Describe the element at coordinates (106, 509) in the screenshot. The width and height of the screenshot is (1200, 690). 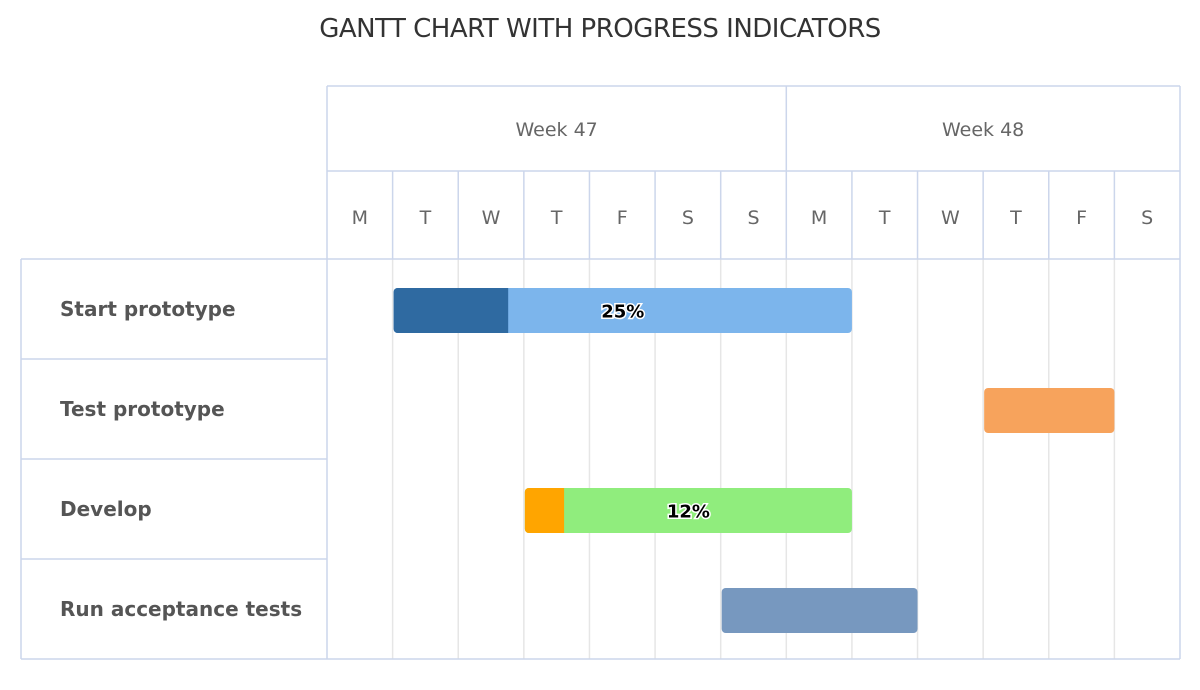
I see `task-name-label: Develop` at that location.